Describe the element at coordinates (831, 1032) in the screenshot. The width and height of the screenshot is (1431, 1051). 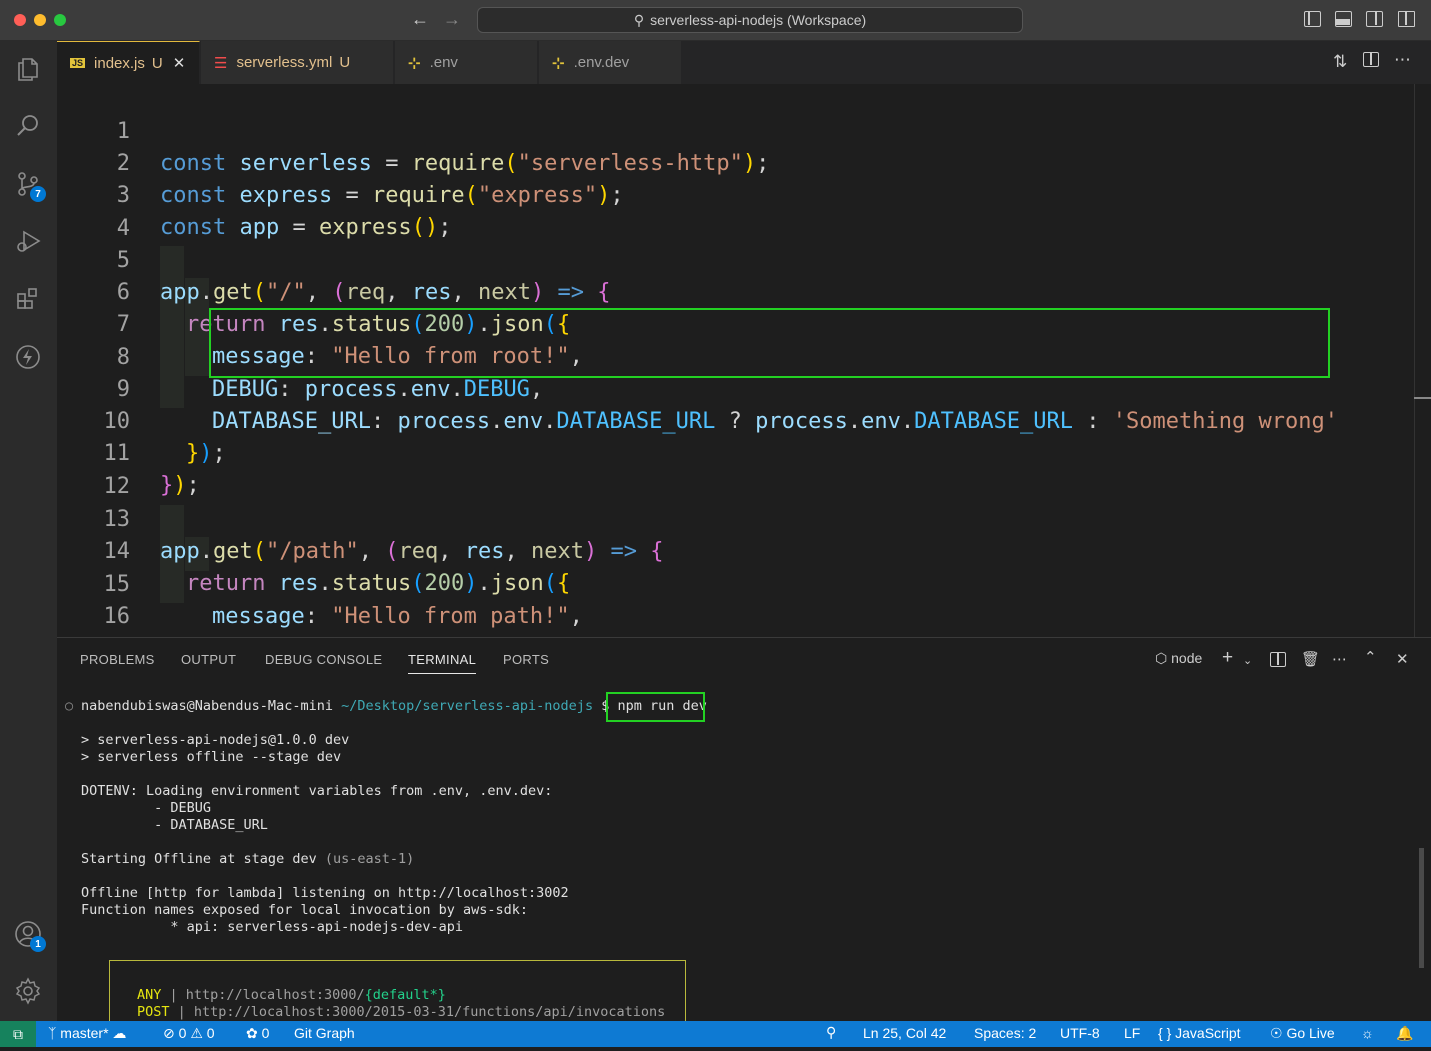
I see `zoom-icon: ⚲` at that location.